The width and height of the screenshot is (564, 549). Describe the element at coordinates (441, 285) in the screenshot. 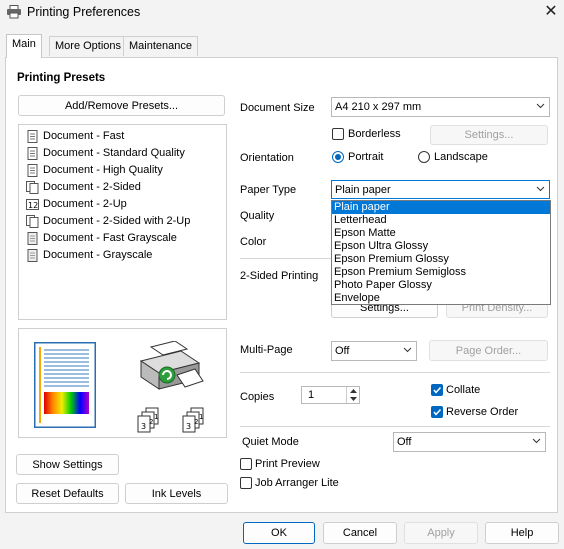

I see `paper-type-option: Photo Paper Glossy` at that location.